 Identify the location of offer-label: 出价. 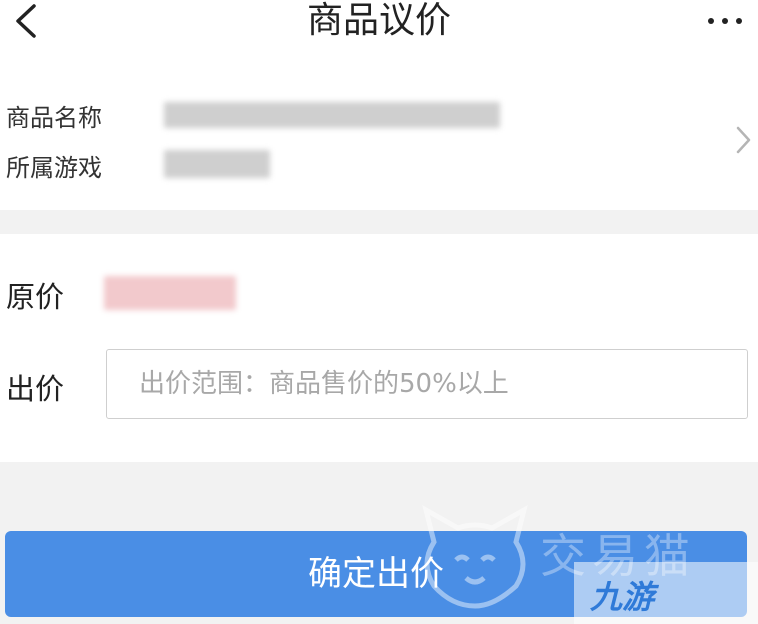
(35, 389).